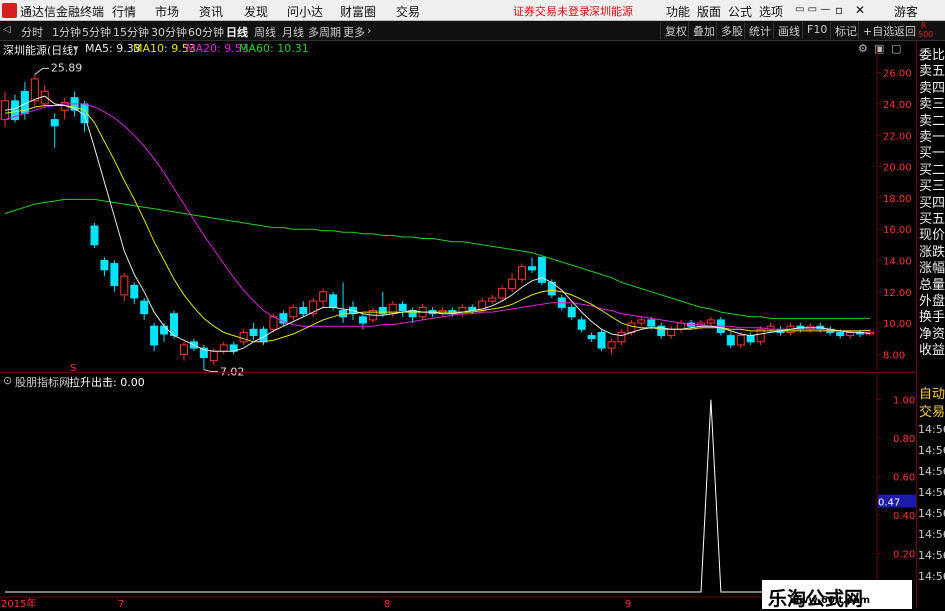  Describe the element at coordinates (18, 603) in the screenshot. I see `x-tick-label: 2015年` at that location.